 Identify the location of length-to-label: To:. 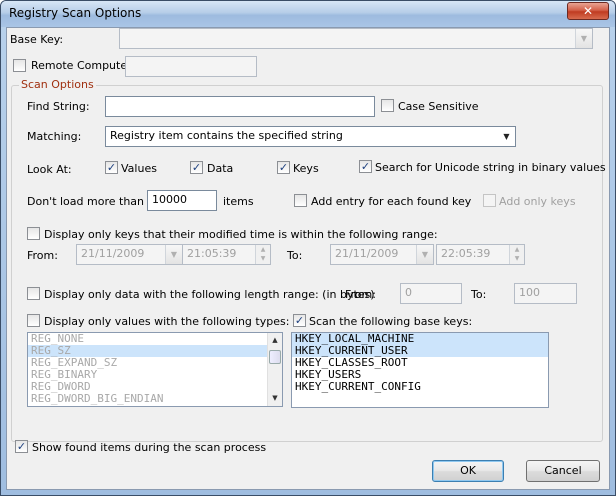
(479, 294).